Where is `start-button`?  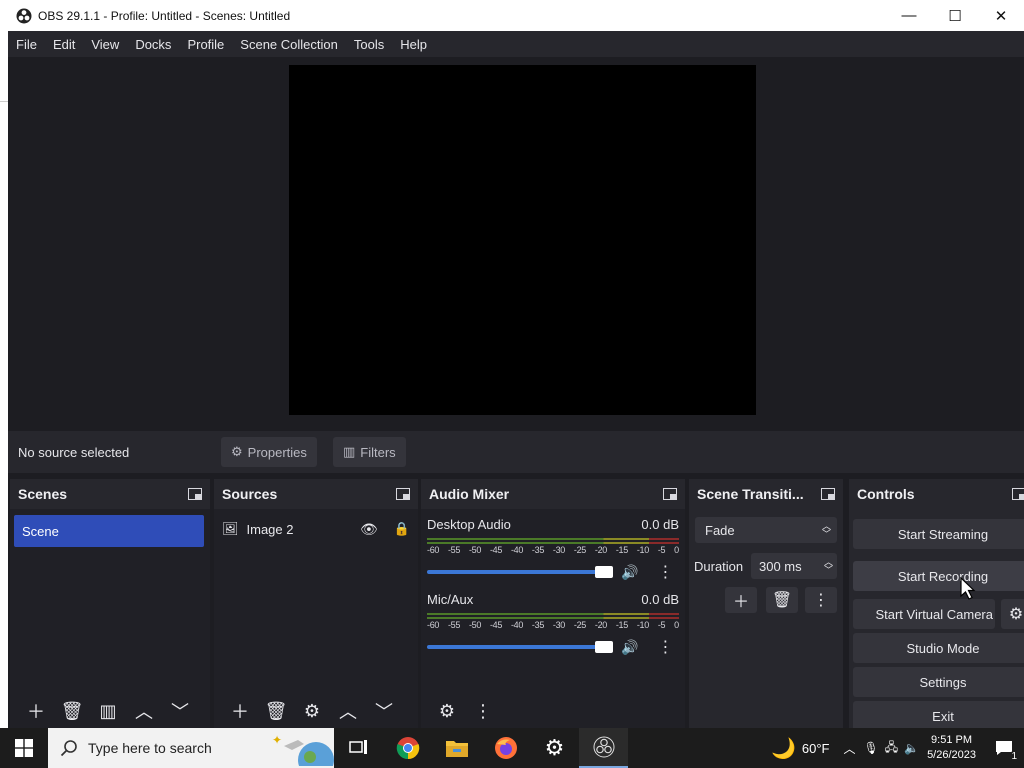 start-button is located at coordinates (24, 748).